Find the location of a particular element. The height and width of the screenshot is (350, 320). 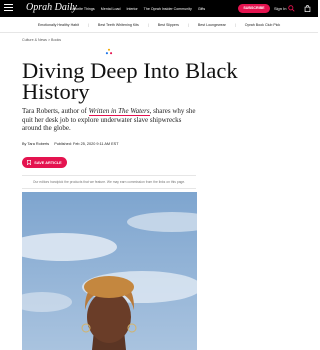

author-name: By Tara Roberts is located at coordinates (35, 144).